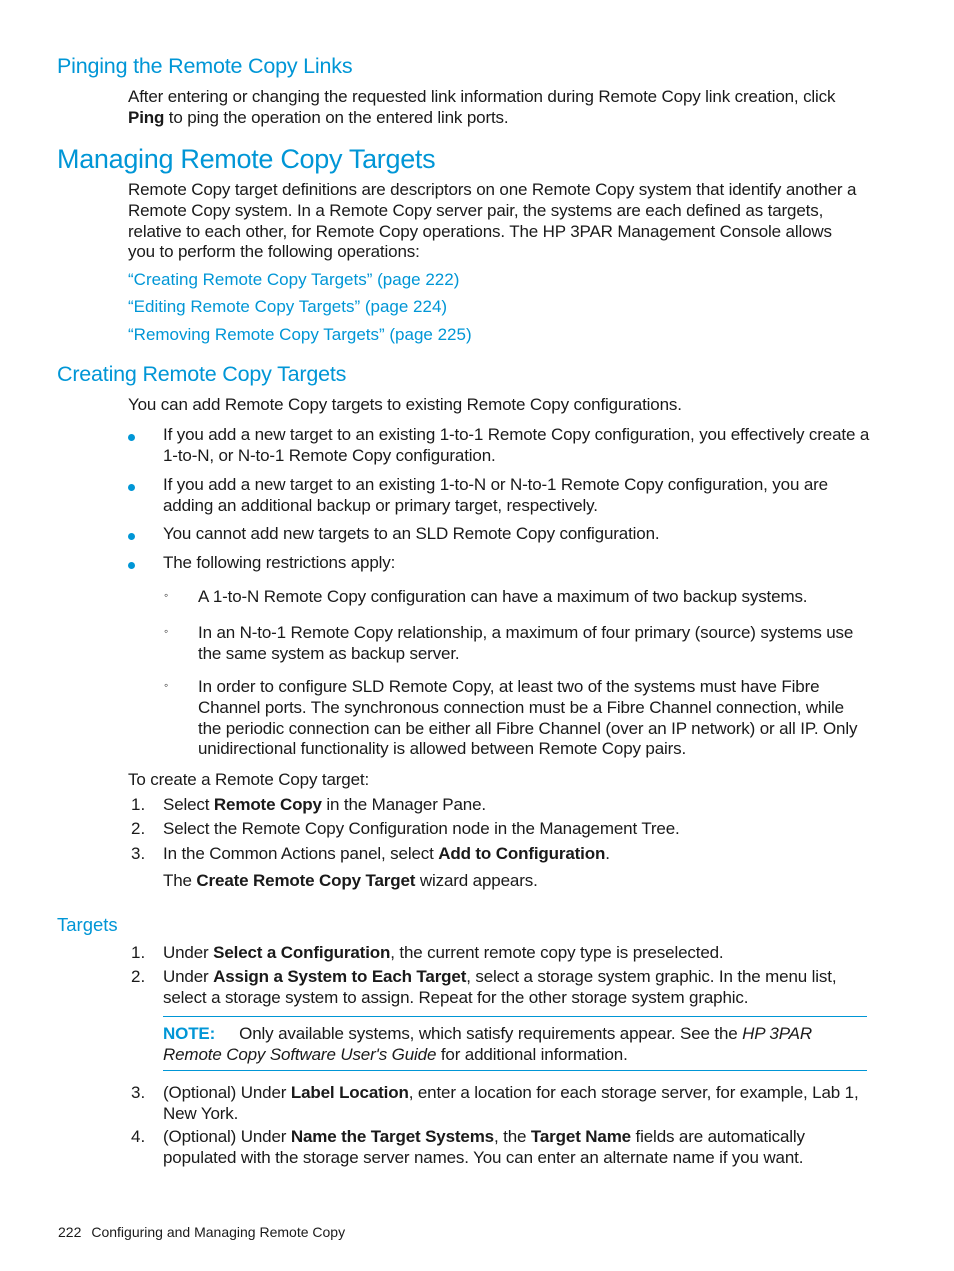  I want to click on wizard-name: Create Remote Copy Target, so click(306, 880).